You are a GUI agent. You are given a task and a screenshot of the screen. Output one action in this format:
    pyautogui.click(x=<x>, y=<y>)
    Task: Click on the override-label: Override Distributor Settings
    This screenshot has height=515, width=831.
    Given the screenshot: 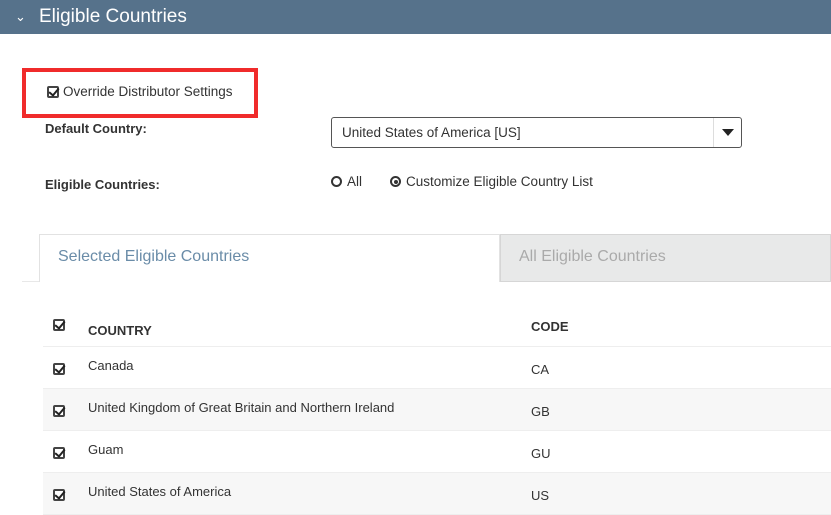 What is the action you would take?
    pyautogui.click(x=148, y=91)
    